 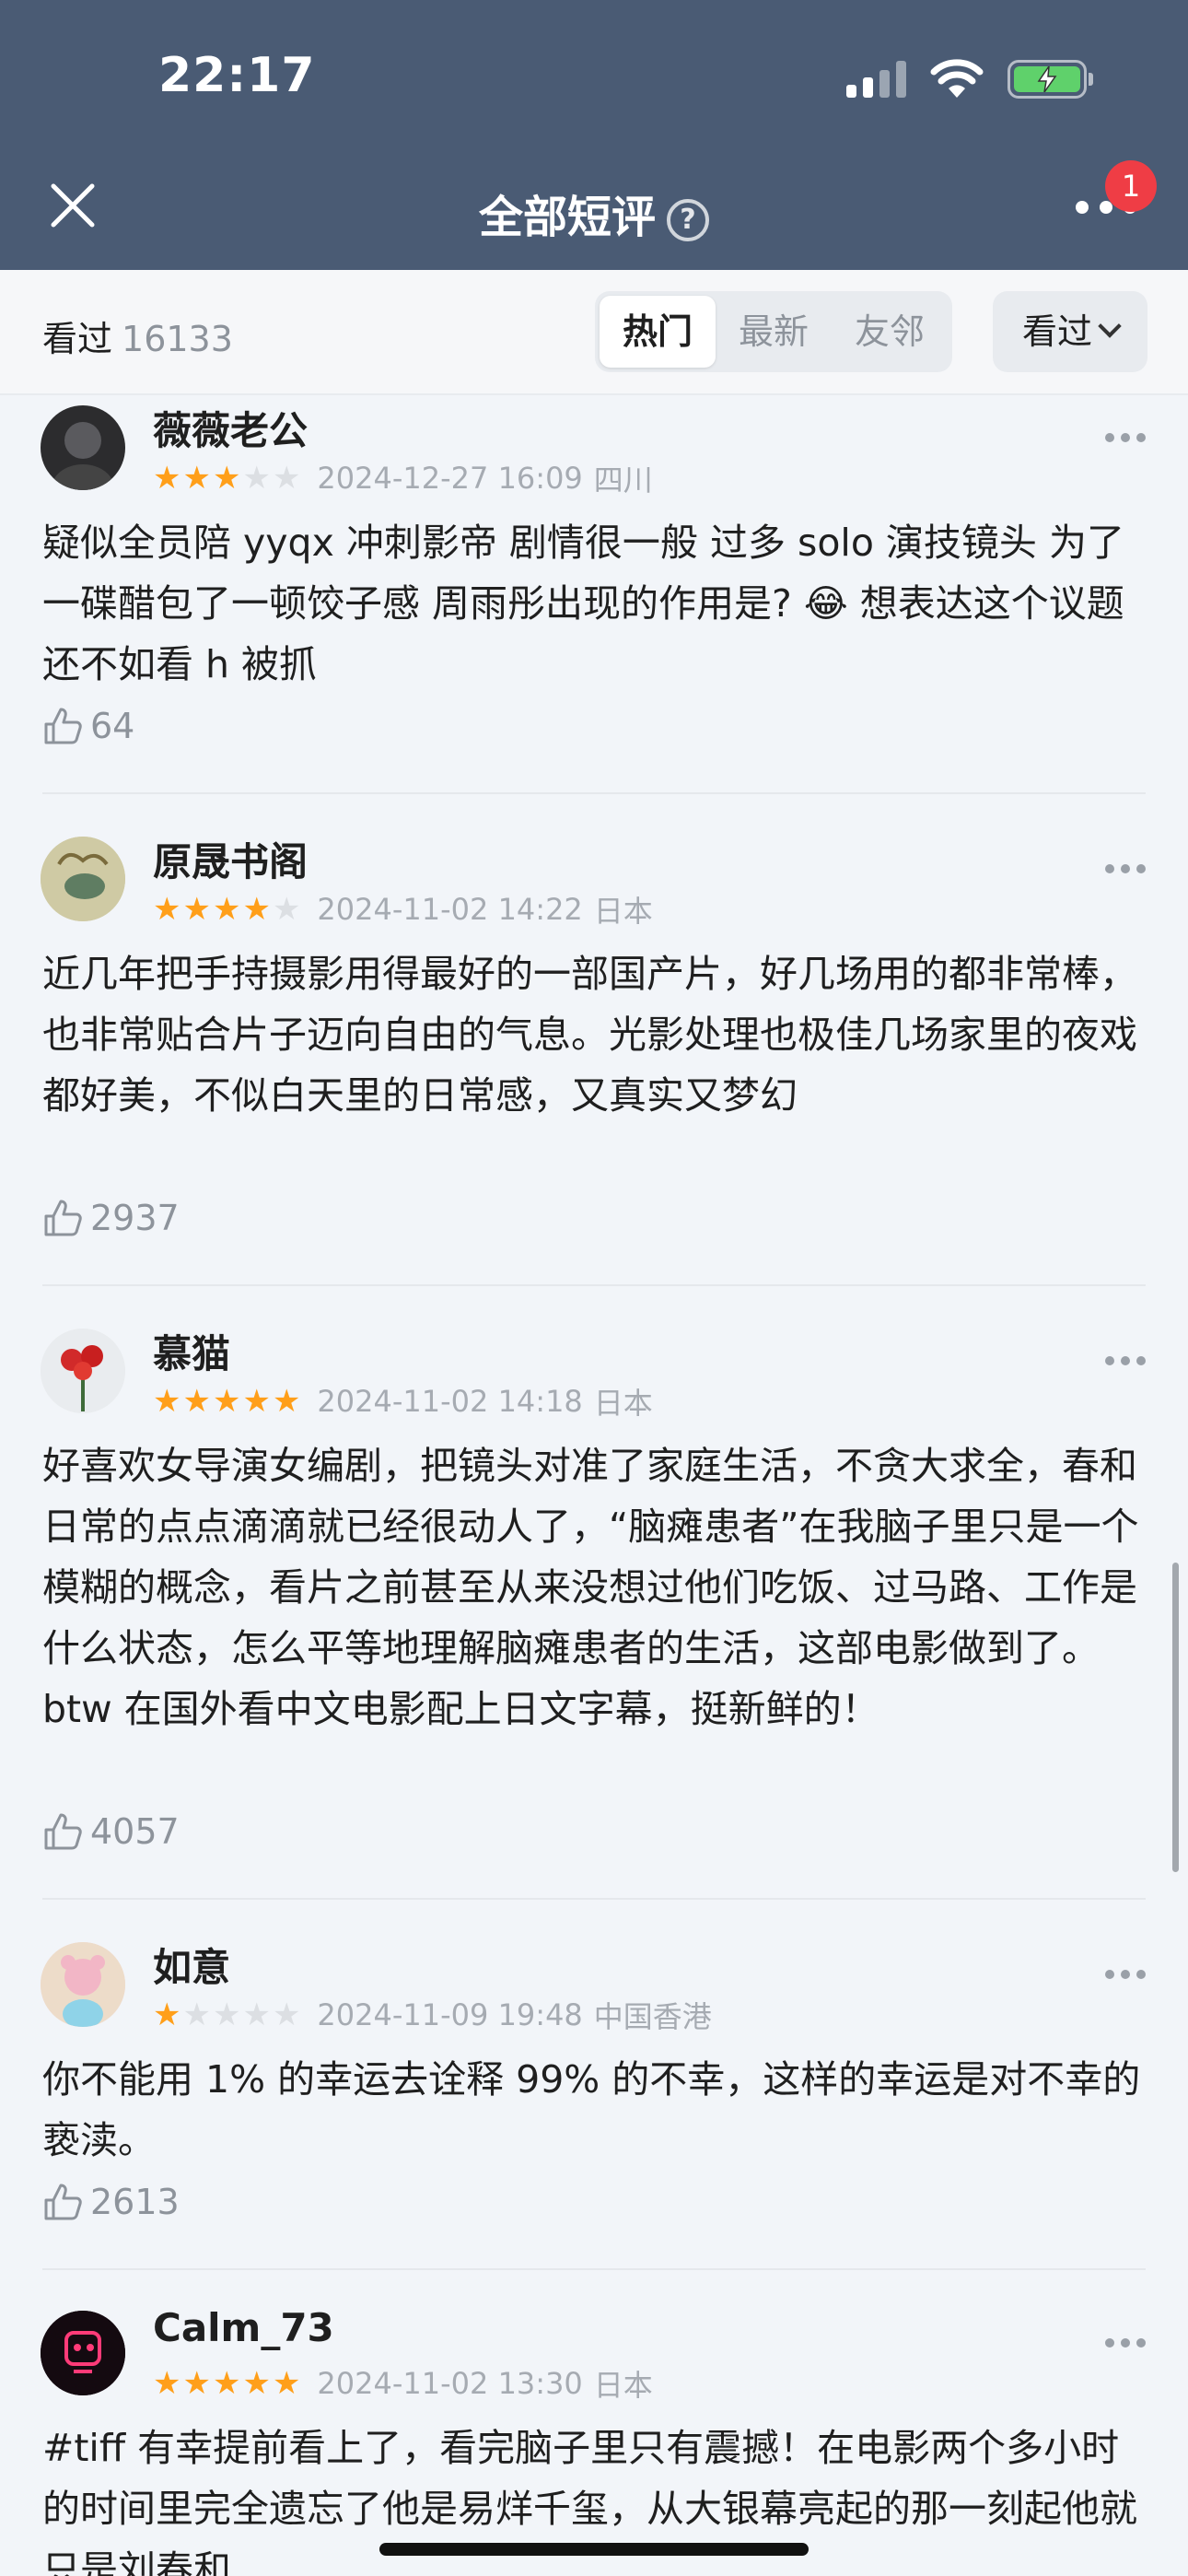 I want to click on top-bar: 22:17 全部短评? 1, so click(x=594, y=135).